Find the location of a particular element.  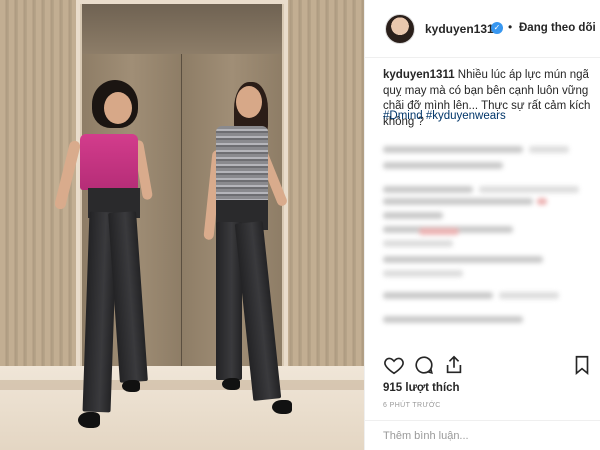

bookmark-icon is located at coordinates (582, 365).